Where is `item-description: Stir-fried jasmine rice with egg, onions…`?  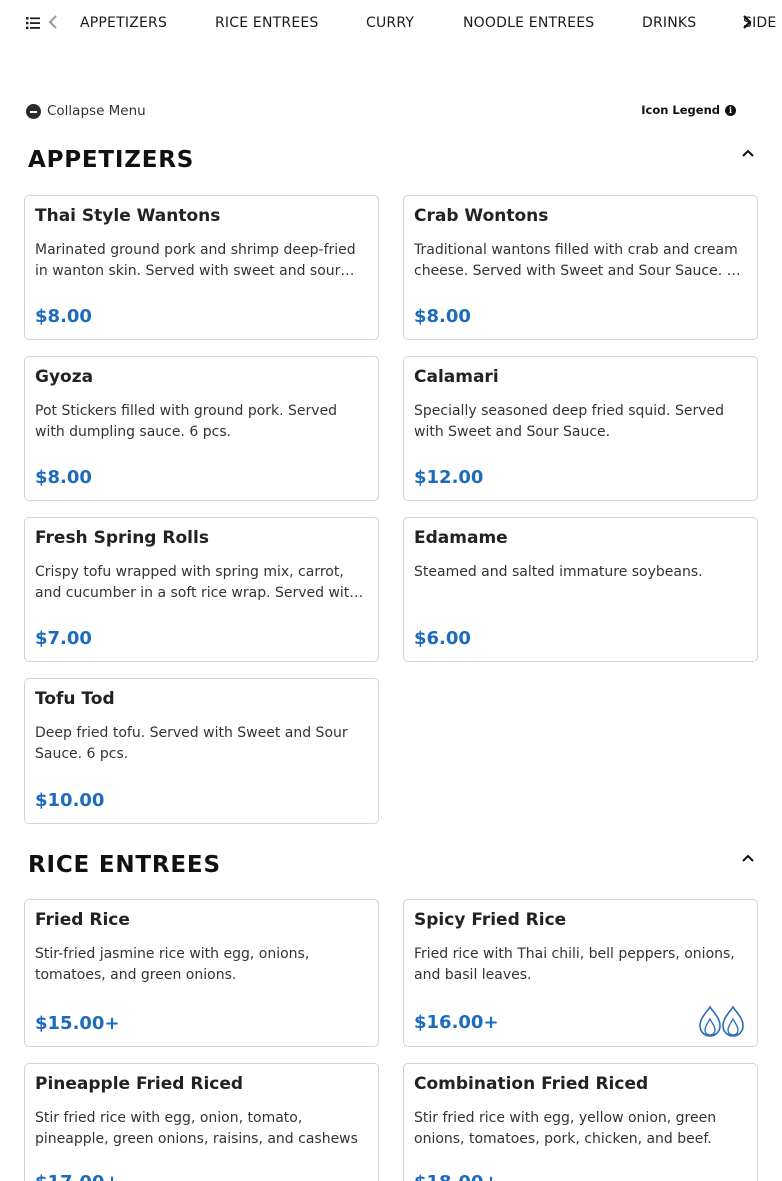
item-description: Stir-fried jasmine rice with egg, onions… is located at coordinates (172, 964).